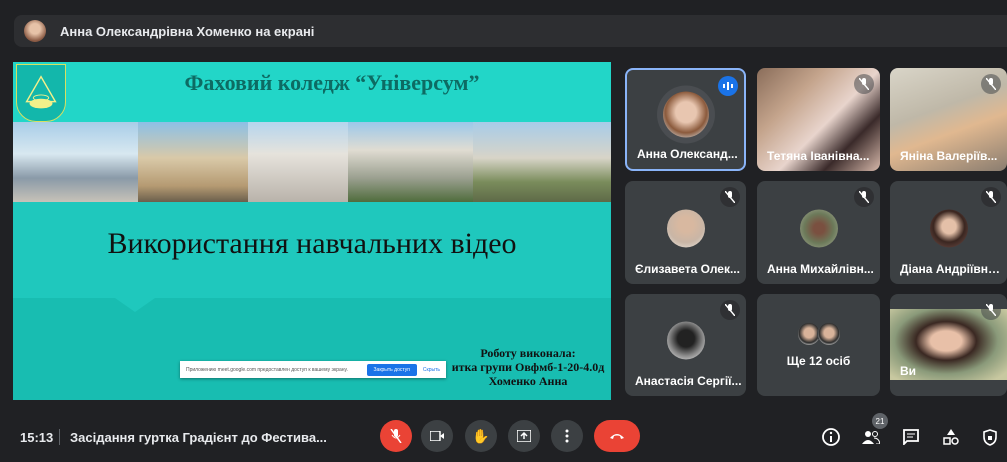 This screenshot has height=462, width=1007. I want to click on mic-toggle-button, so click(396, 436).